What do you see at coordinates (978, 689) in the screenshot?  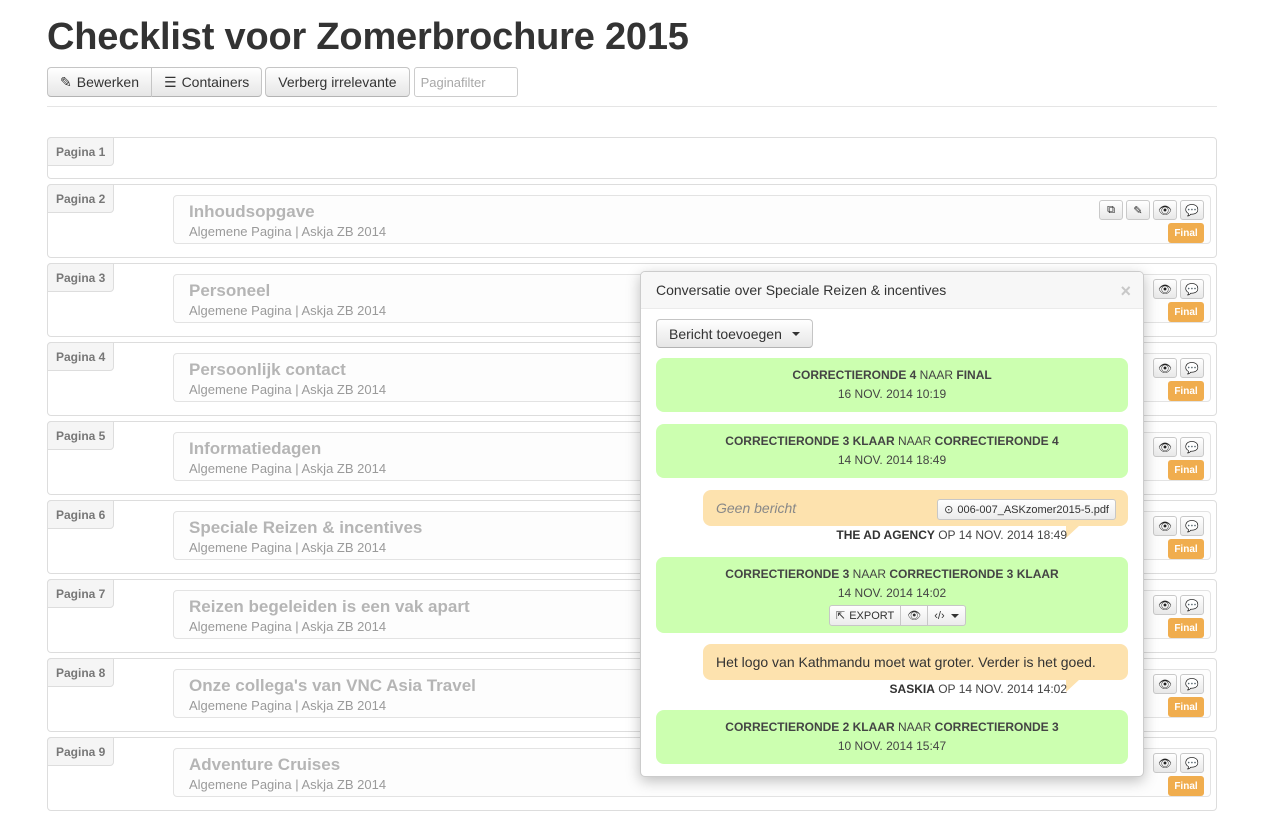 I see `message-meta: SASKIA OP 14 NOV. 2014 14:02` at bounding box center [978, 689].